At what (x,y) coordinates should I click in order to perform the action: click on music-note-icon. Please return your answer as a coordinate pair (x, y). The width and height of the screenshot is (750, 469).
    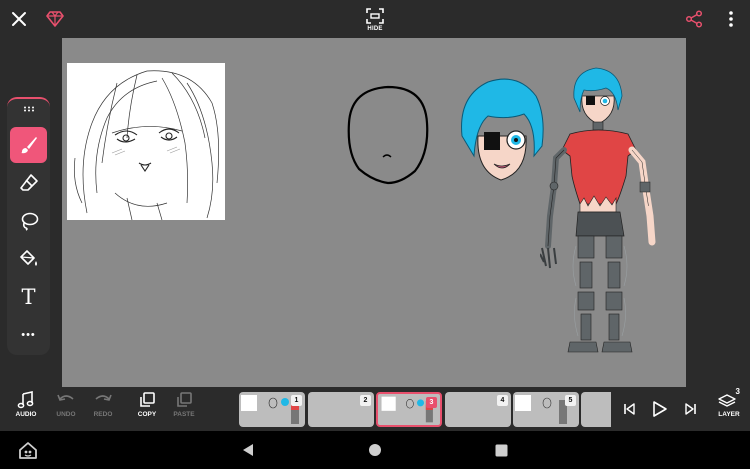
    Looking at the image, I should click on (25, 400).